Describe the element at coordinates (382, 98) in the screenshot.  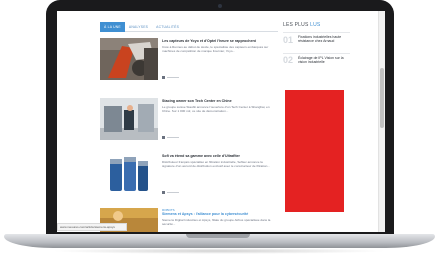
I see `scrollbar-thumb` at that location.